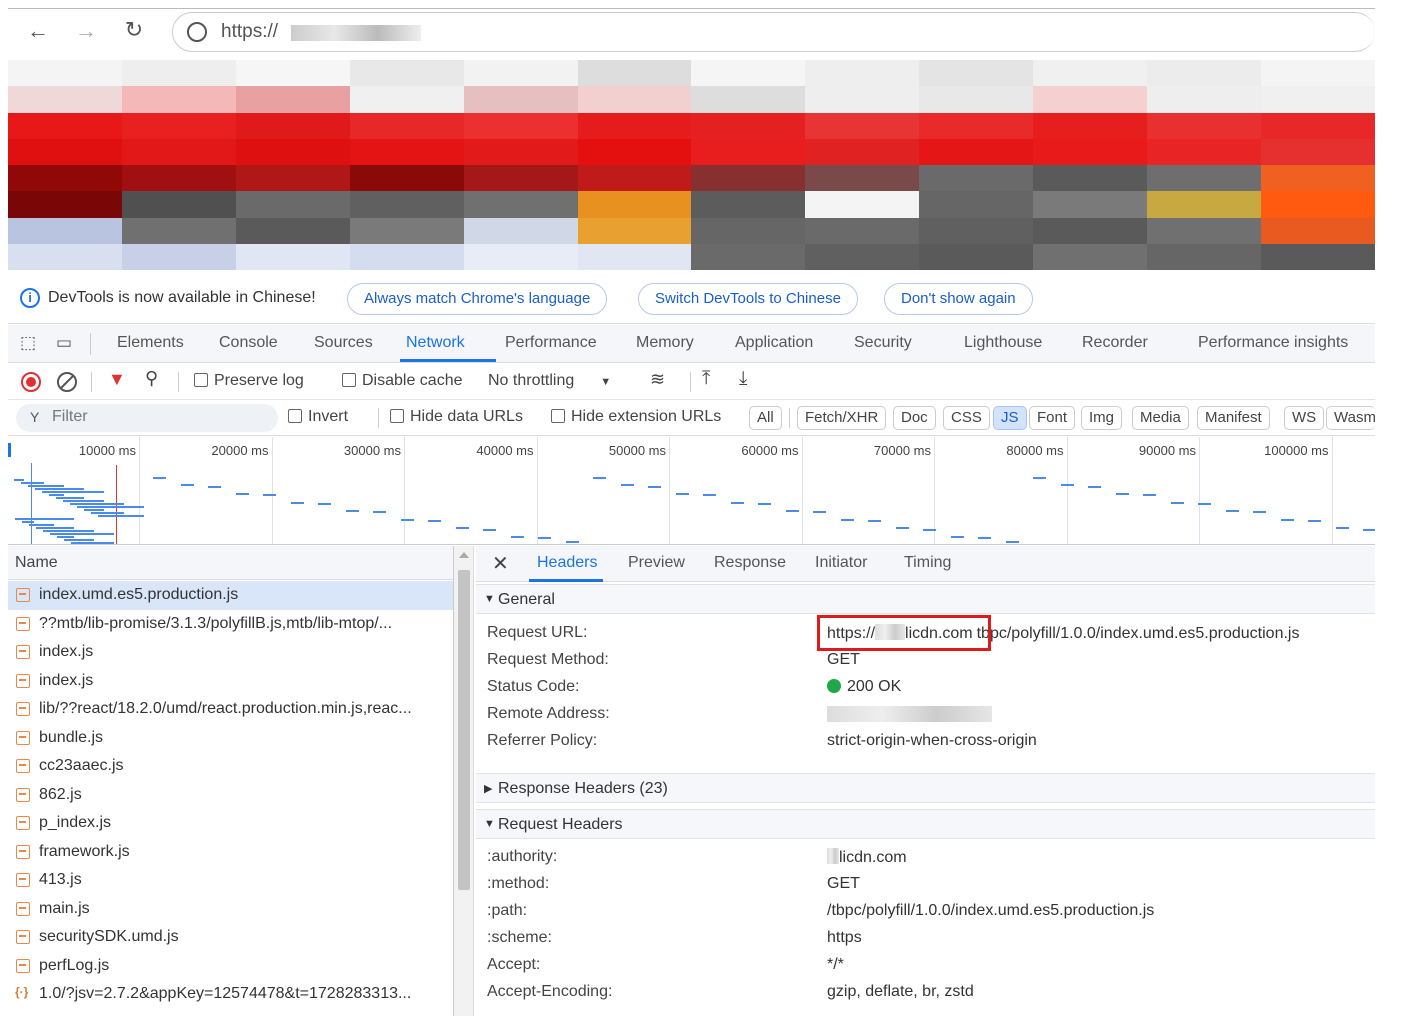  What do you see at coordinates (1350, 418) in the screenshot?
I see `type-filter-wasm: Wasm` at bounding box center [1350, 418].